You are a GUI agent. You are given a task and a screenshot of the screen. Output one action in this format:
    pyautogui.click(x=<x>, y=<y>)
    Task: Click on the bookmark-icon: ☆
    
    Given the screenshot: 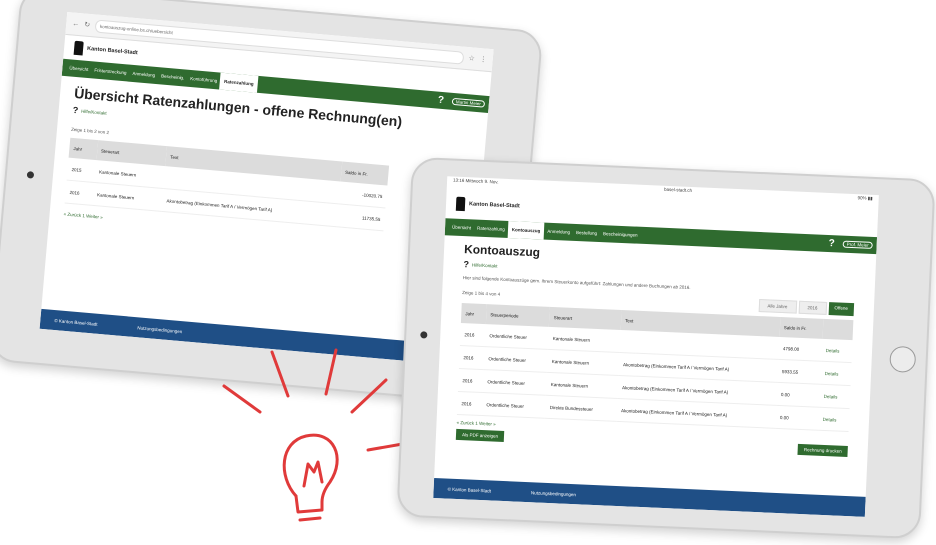 What is the action you would take?
    pyautogui.click(x=471, y=58)
    